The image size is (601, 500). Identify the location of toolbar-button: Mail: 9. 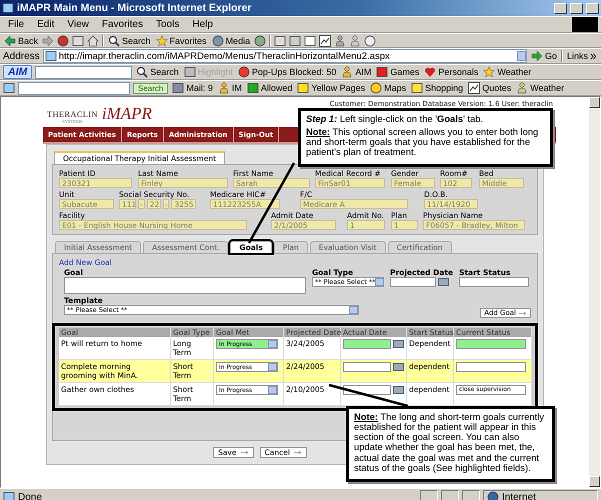
(192, 88).